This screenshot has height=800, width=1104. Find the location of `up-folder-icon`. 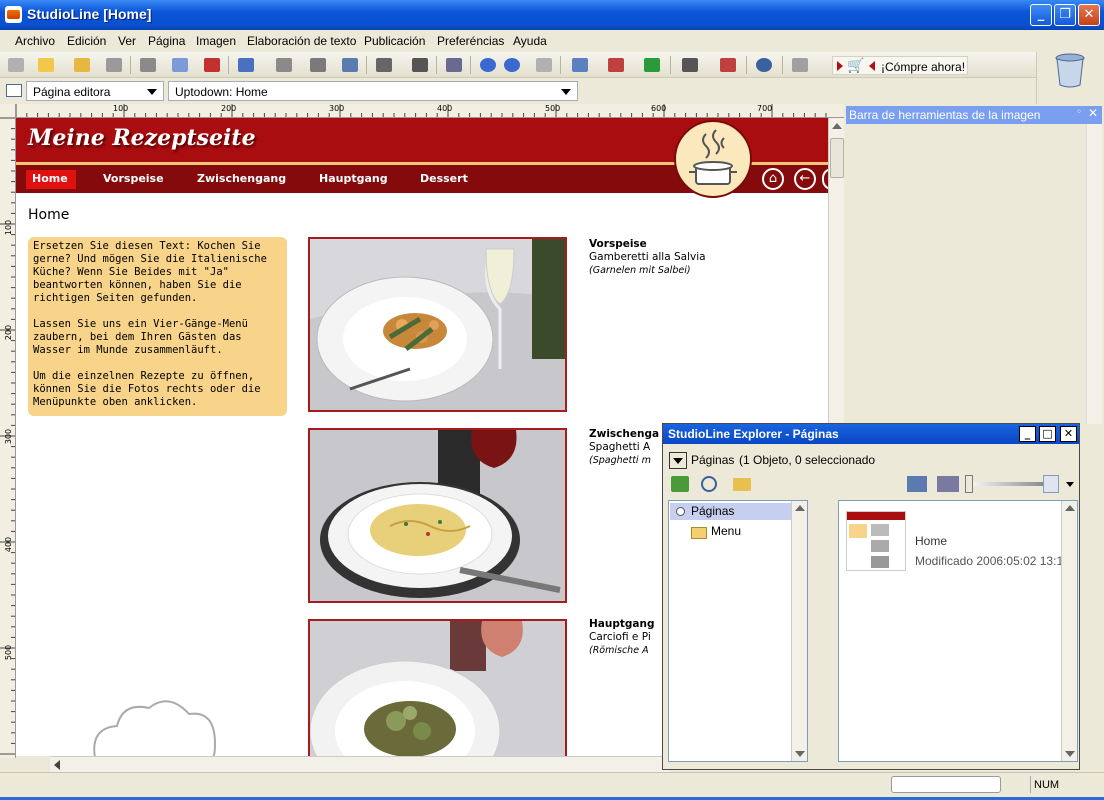

up-folder-icon is located at coordinates (680, 484).